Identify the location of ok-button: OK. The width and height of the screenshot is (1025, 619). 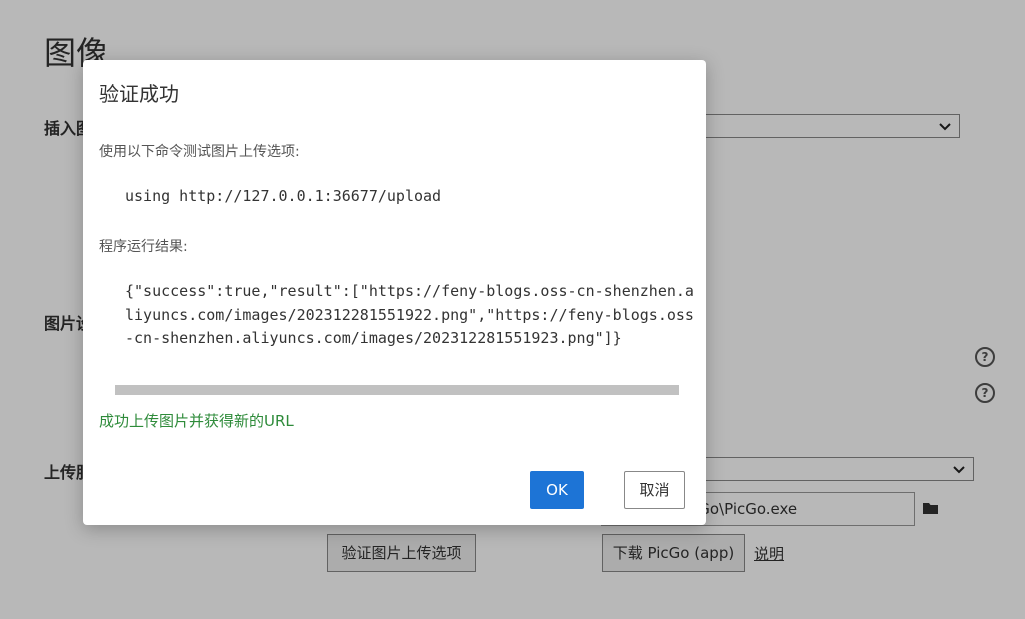
(557, 490).